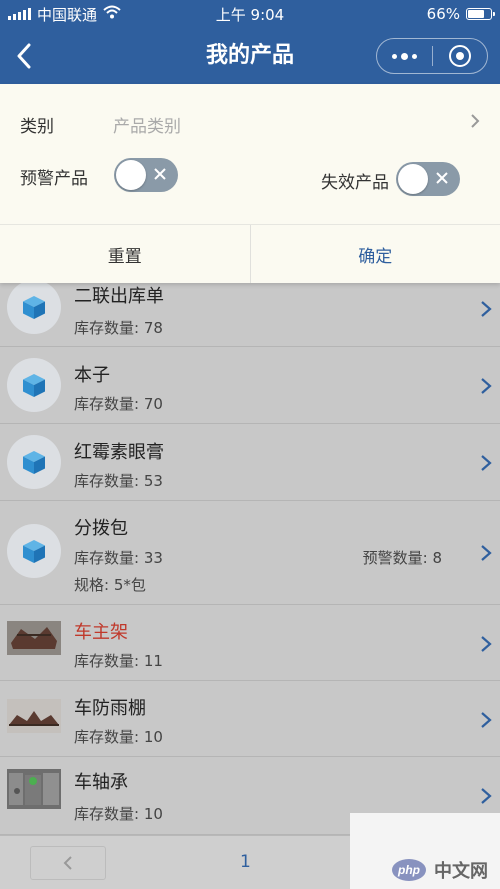 This screenshot has height=889, width=500. What do you see at coordinates (250, 14) in the screenshot?
I see `status-bar: 中国联通 上午 9:04 66%` at bounding box center [250, 14].